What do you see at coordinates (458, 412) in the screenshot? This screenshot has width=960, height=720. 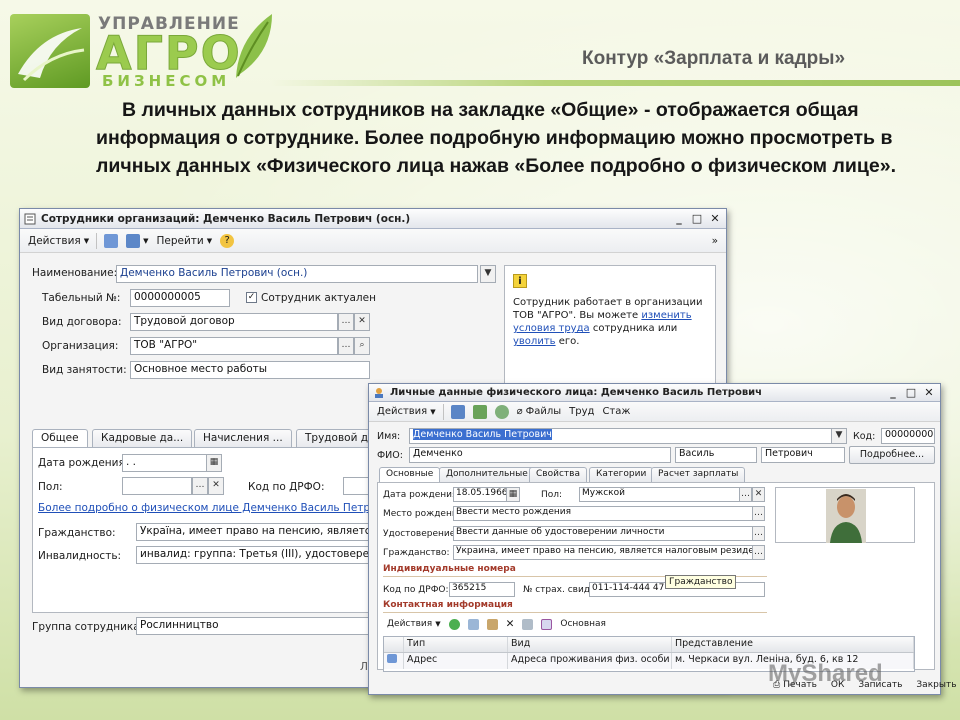 I see `save-icon` at bounding box center [458, 412].